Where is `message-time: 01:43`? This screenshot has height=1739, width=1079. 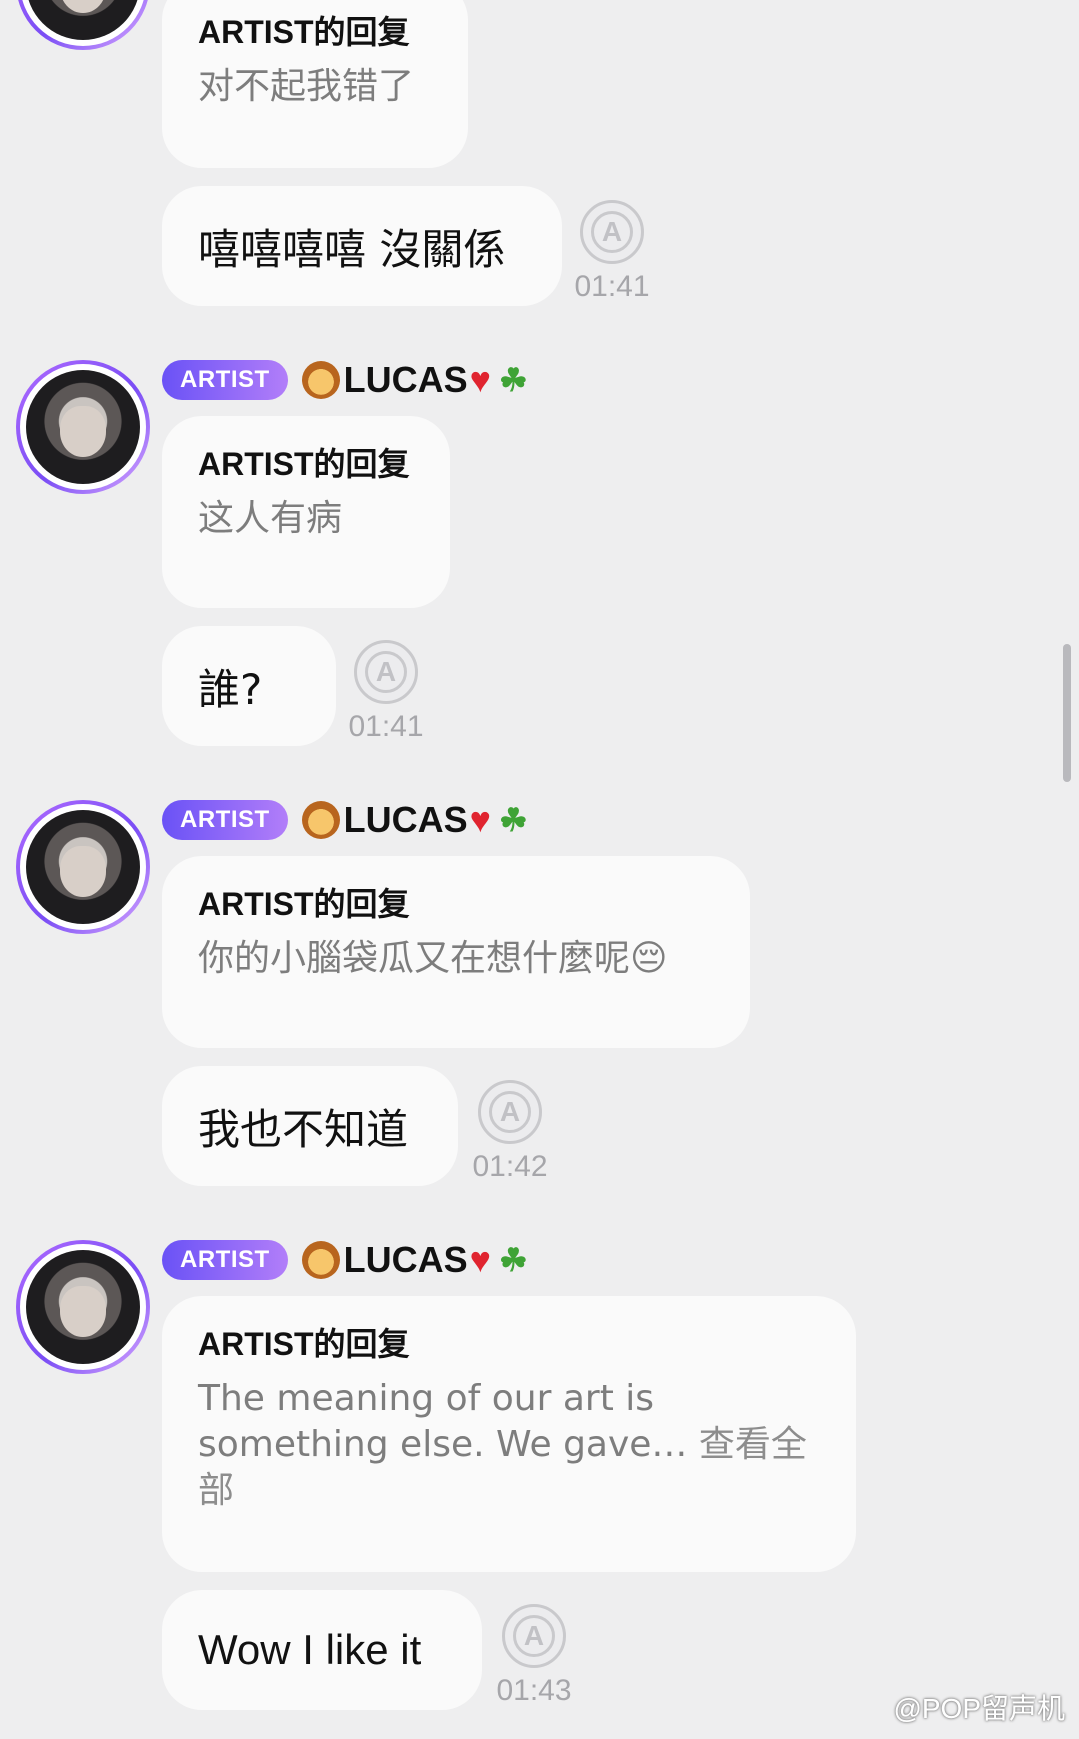
message-time: 01:43 is located at coordinates (534, 1690).